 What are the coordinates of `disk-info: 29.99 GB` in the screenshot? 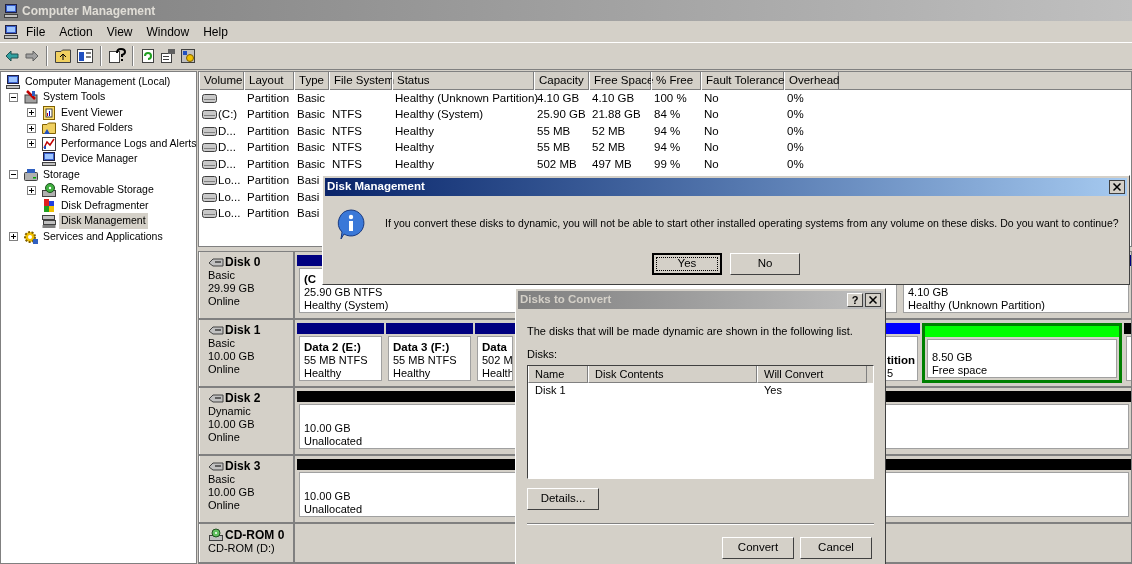 It's located at (232, 288).